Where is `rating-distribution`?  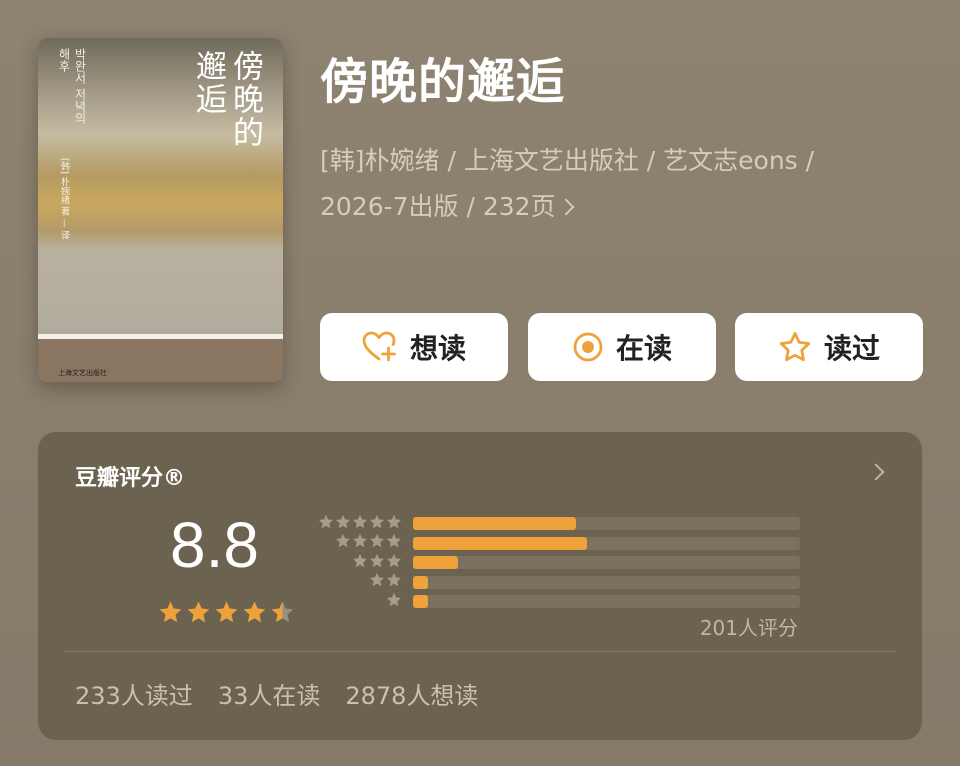
rating-distribution is located at coordinates (558, 563).